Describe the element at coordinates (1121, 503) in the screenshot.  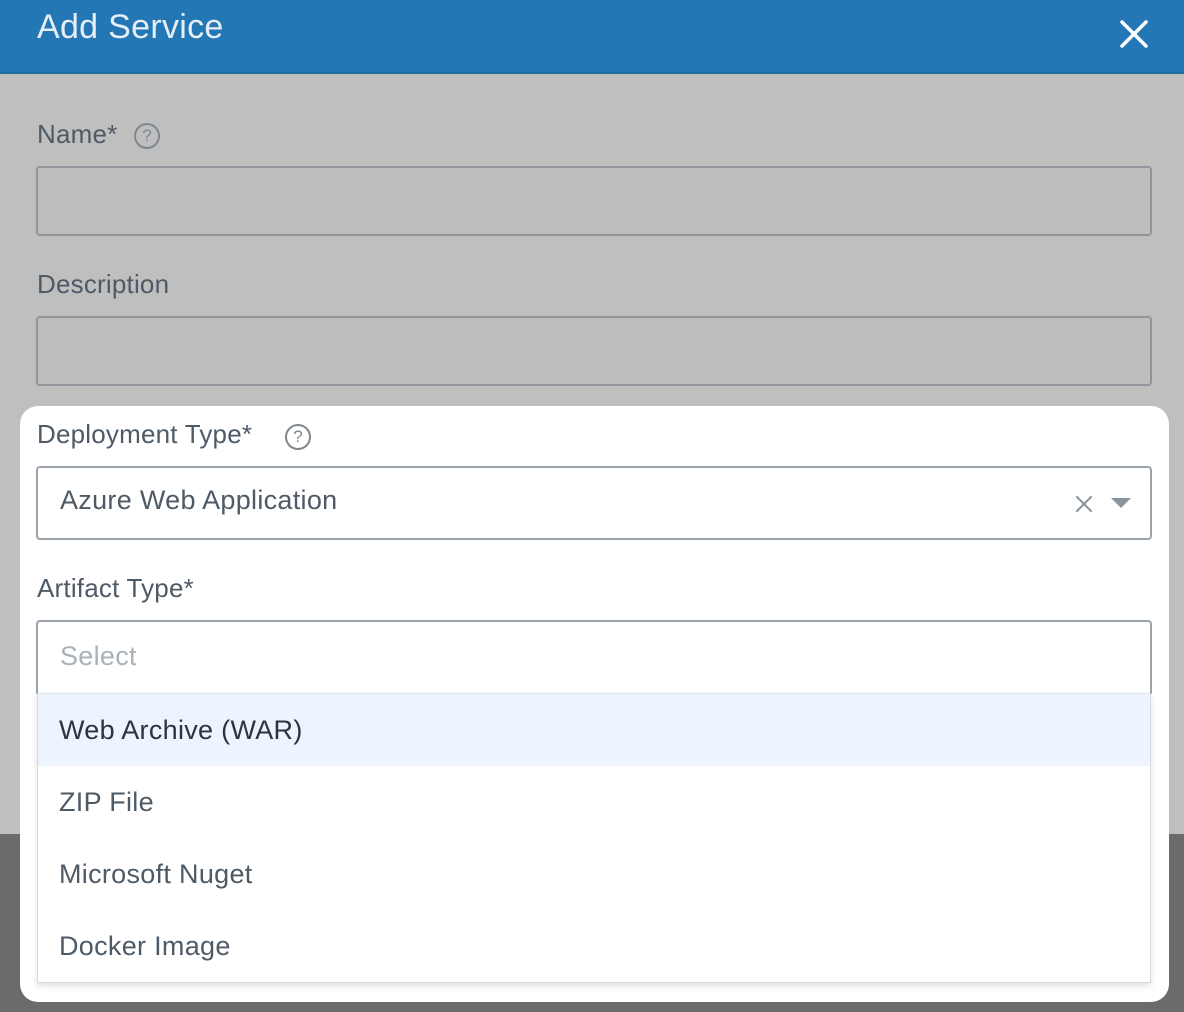
I see `caret-down-icon` at that location.